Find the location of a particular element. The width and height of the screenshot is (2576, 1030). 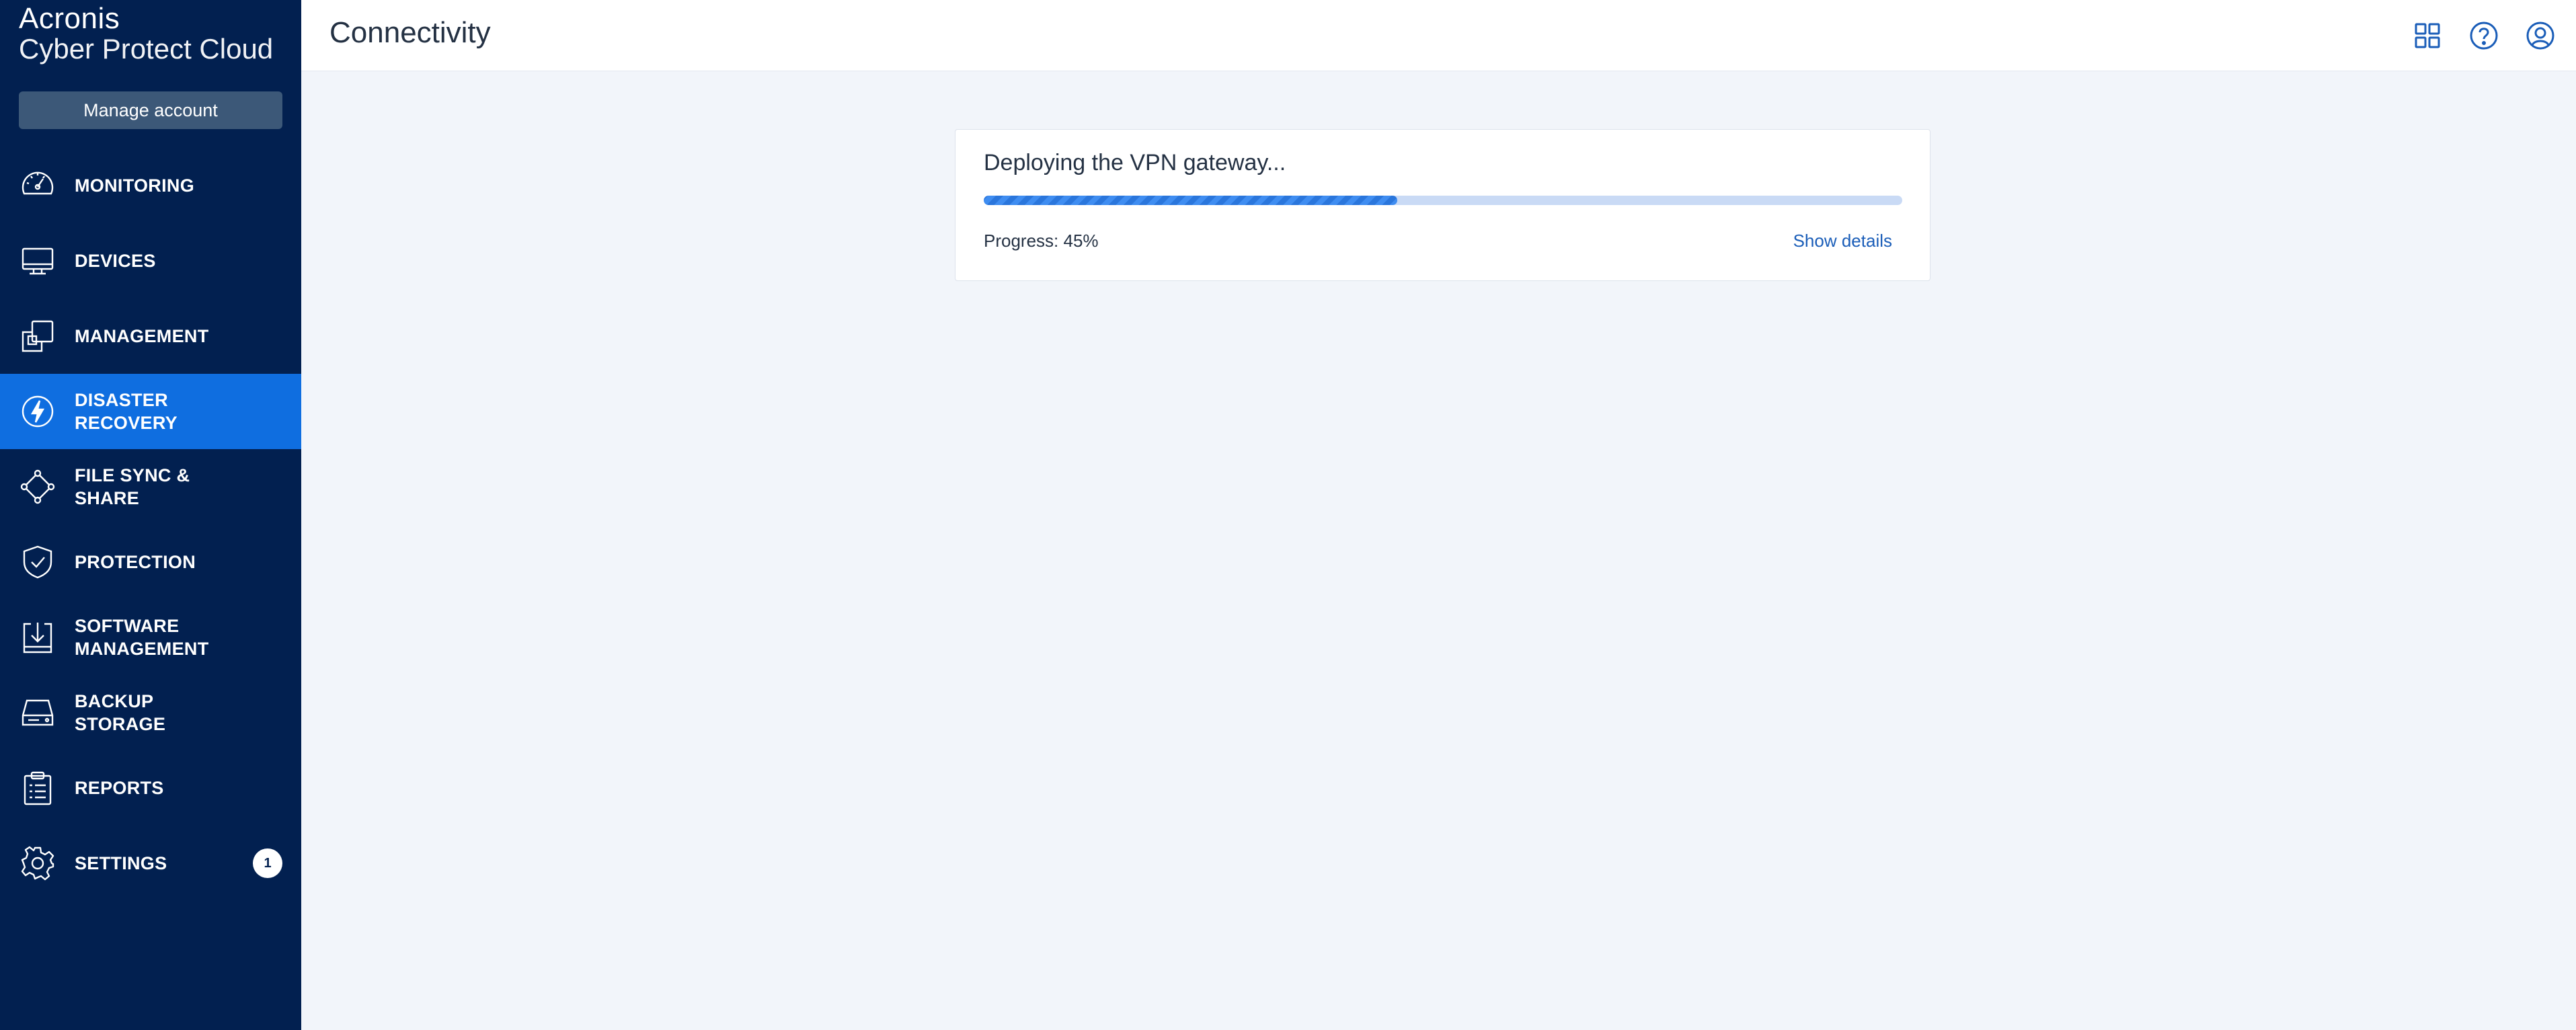

gear-icon is located at coordinates (38, 863).